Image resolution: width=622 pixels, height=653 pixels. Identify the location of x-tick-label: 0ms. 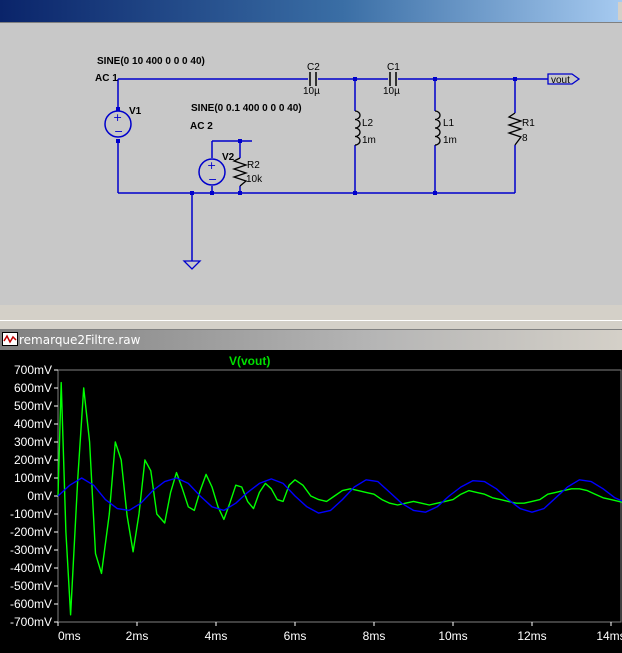
(69, 636).